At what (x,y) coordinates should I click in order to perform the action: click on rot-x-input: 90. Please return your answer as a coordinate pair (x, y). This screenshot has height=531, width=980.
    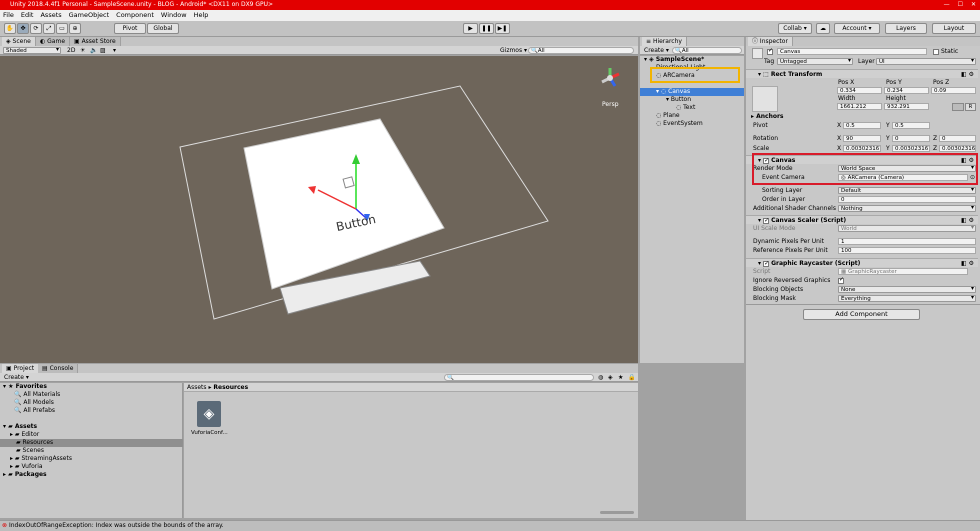
    Looking at the image, I should click on (862, 138).